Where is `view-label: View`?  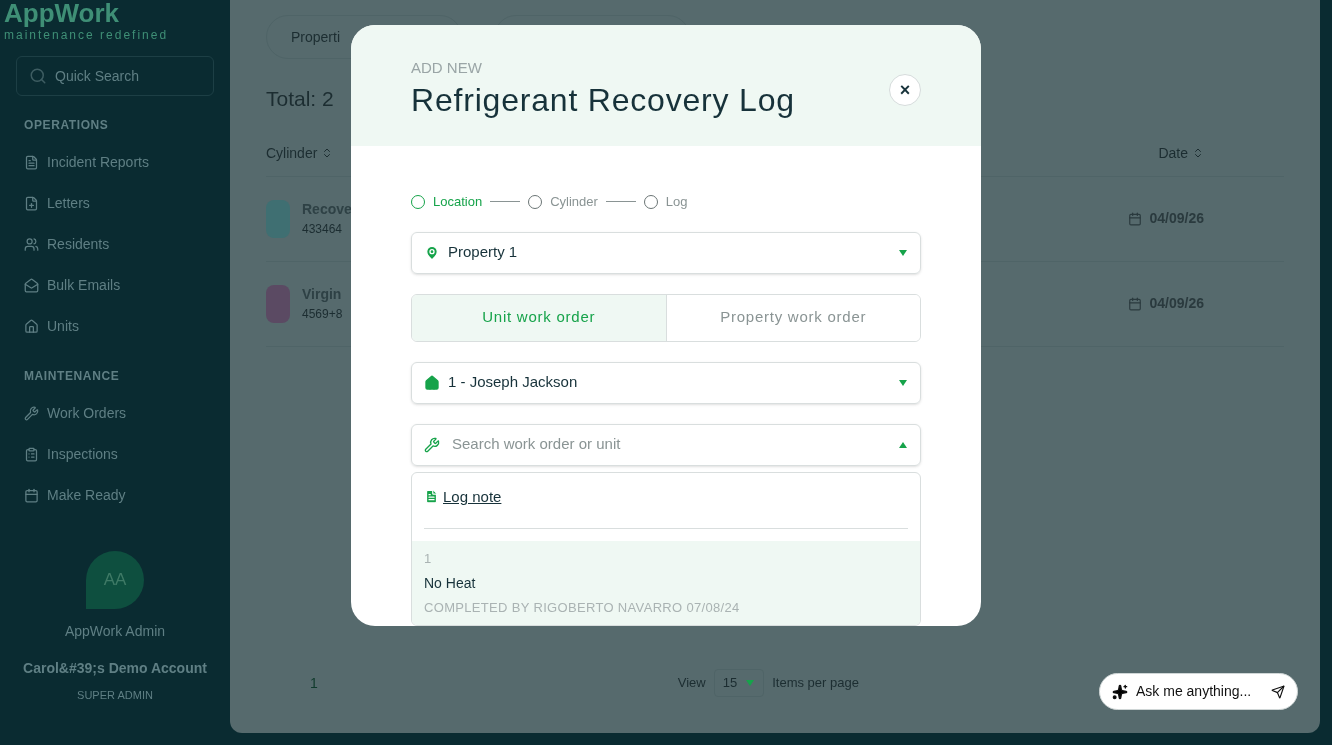 view-label: View is located at coordinates (691, 683).